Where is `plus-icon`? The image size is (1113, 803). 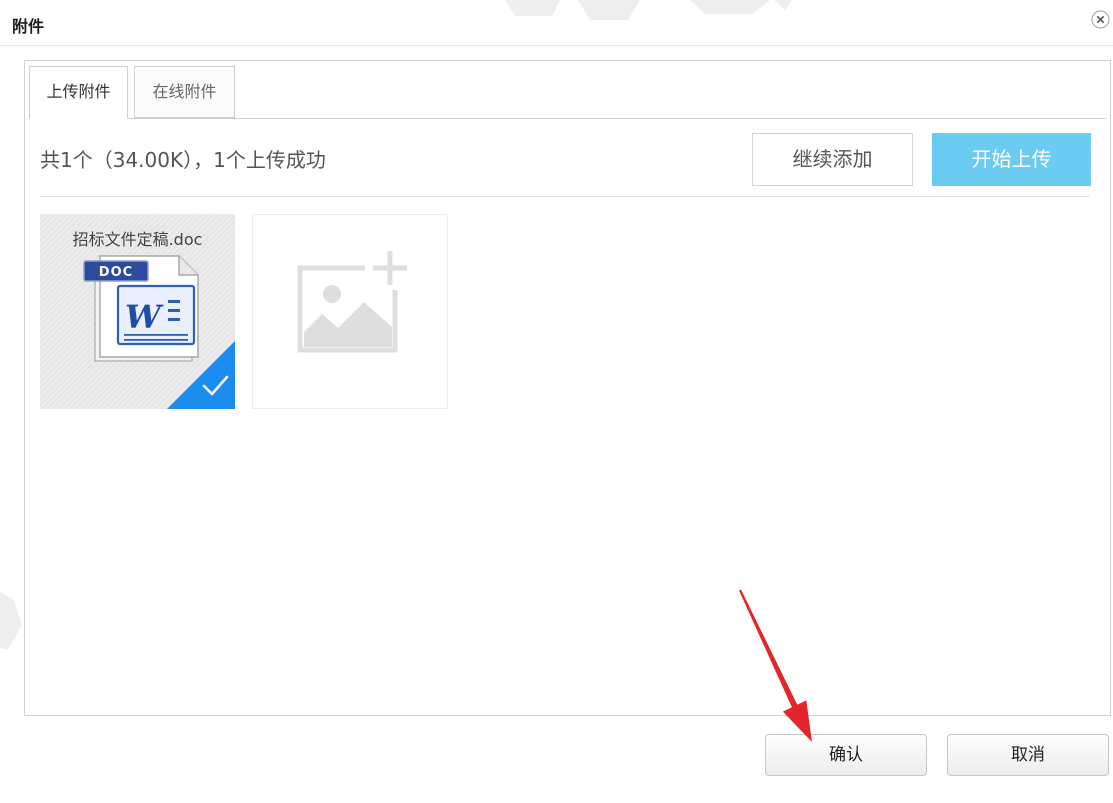
plus-icon is located at coordinates (390, 268).